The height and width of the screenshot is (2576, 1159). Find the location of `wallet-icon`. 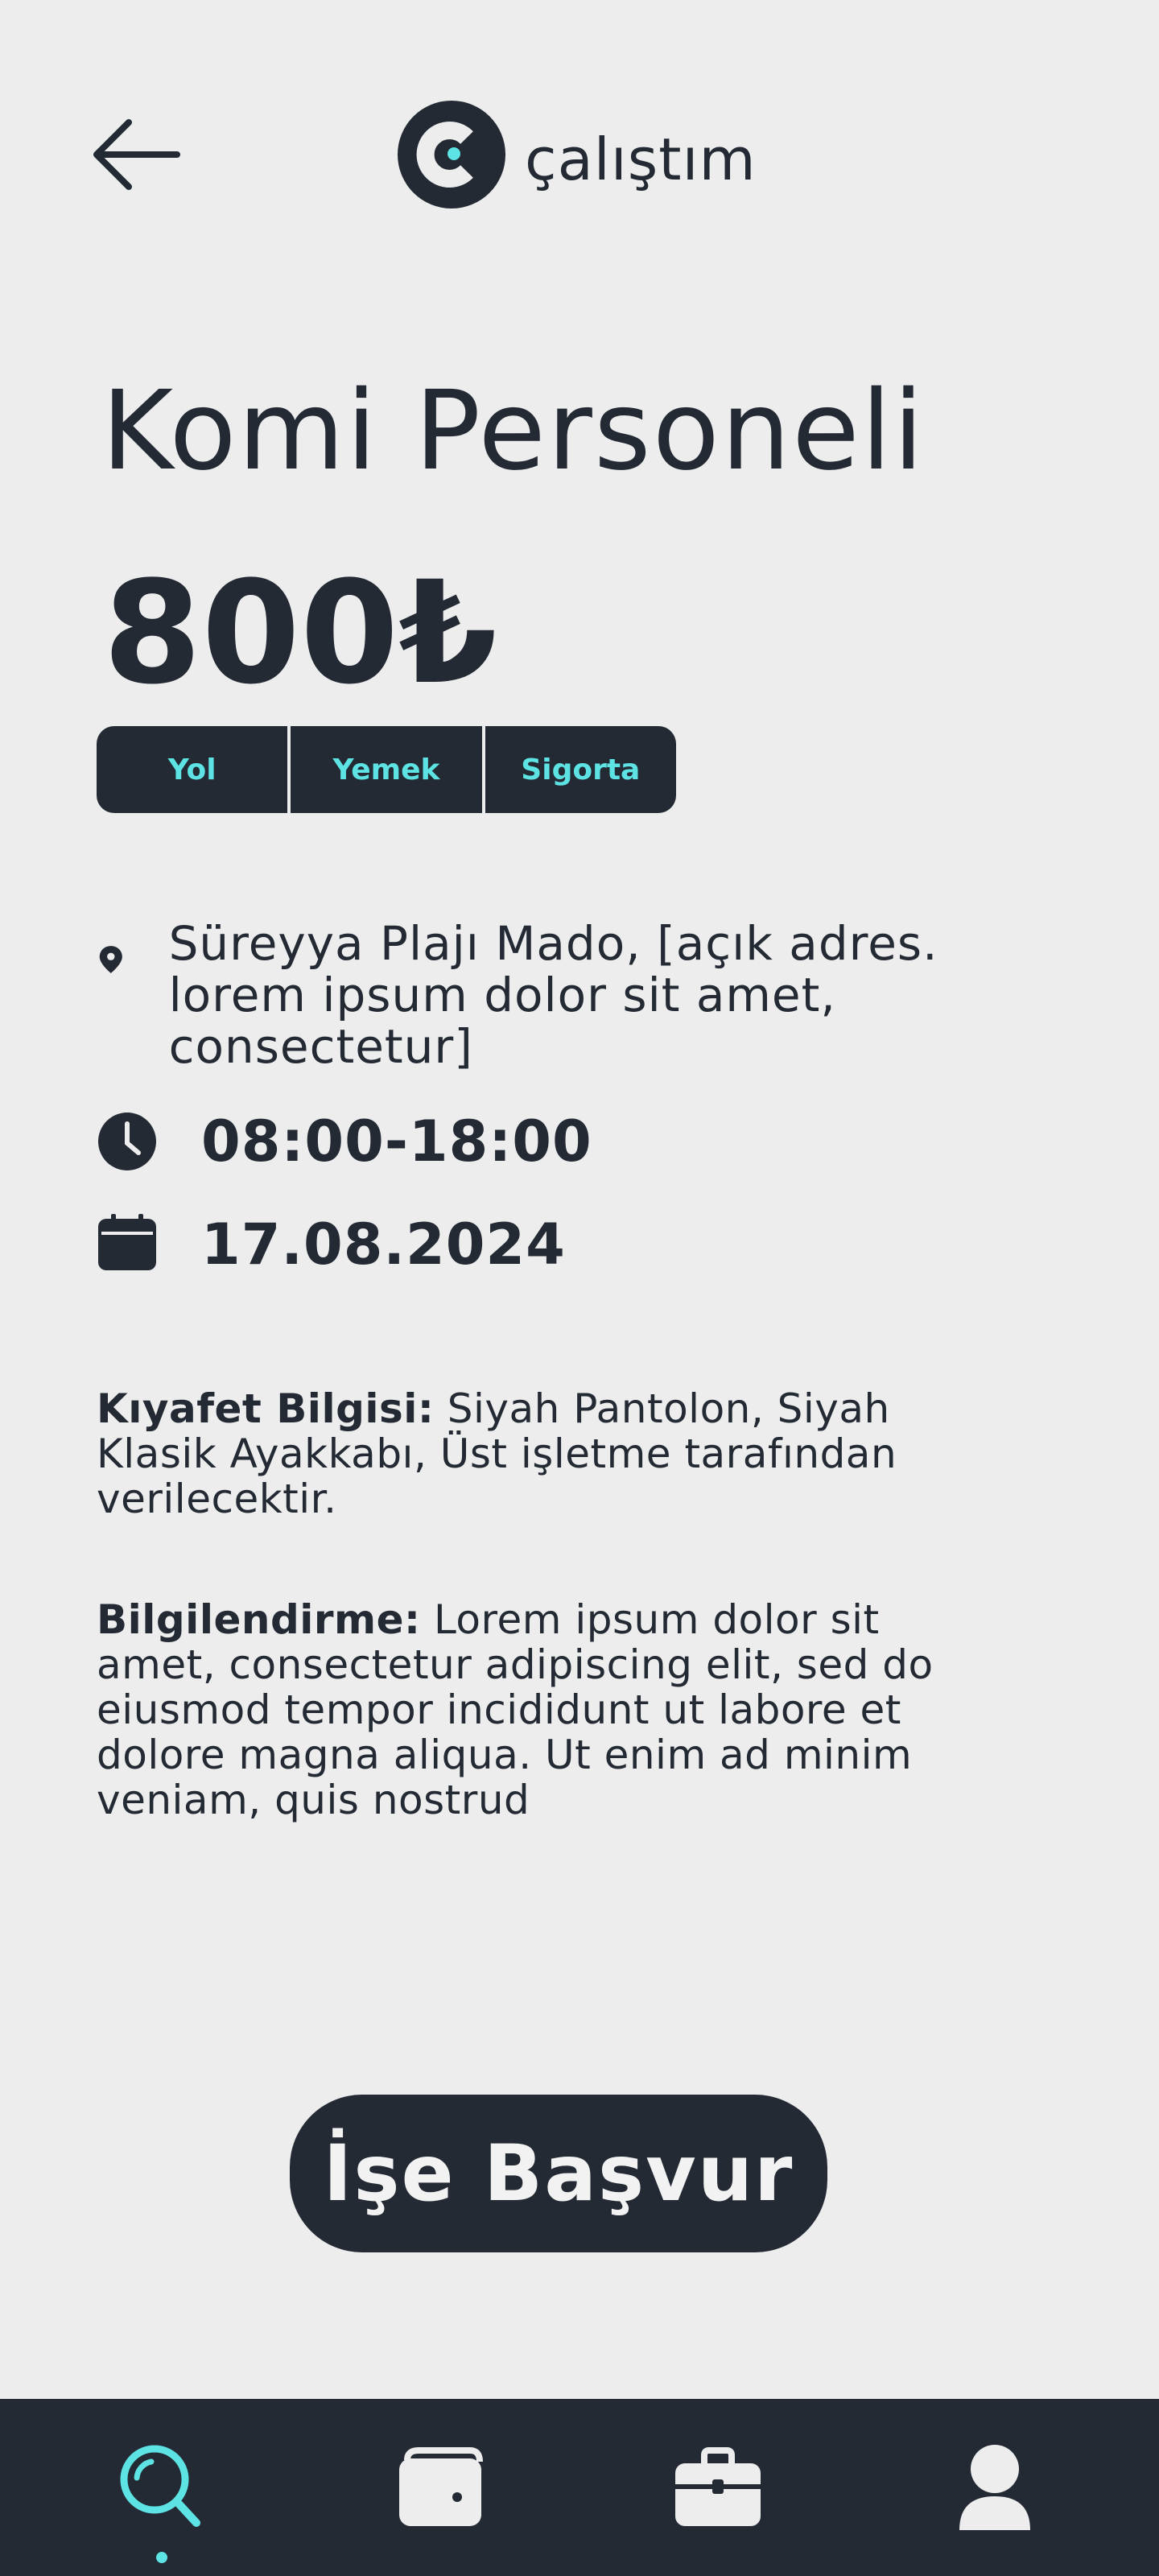

wallet-icon is located at coordinates (441, 2486).